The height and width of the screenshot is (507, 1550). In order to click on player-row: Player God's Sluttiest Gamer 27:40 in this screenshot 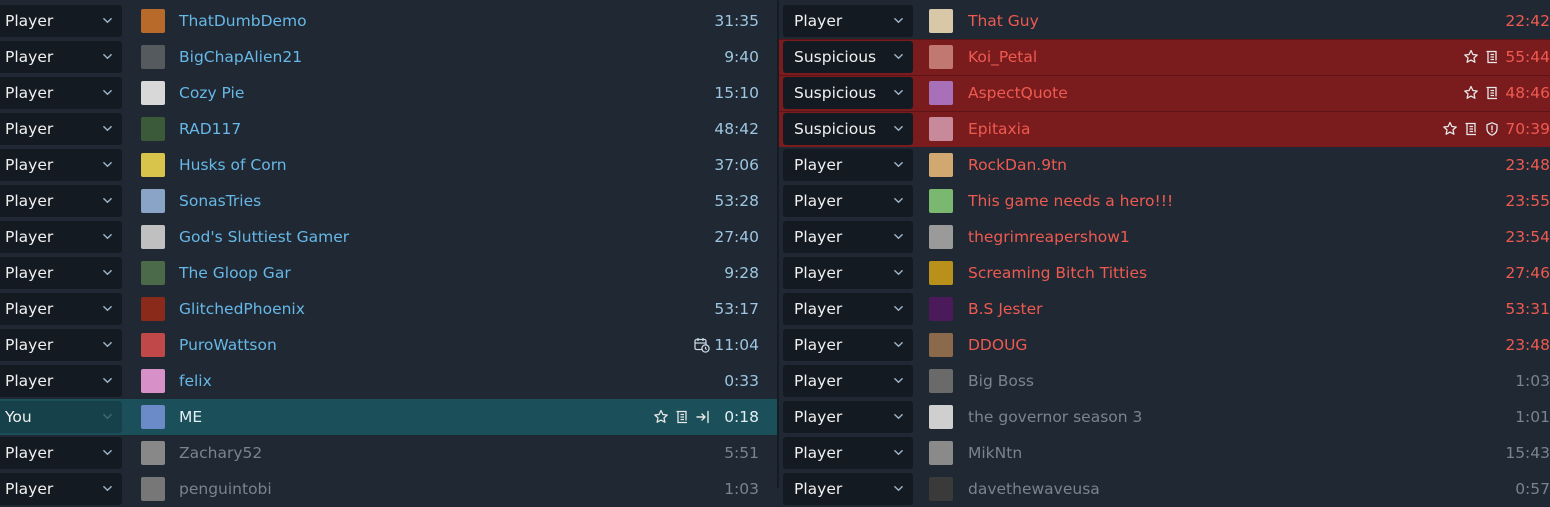, I will do `click(388, 237)`.